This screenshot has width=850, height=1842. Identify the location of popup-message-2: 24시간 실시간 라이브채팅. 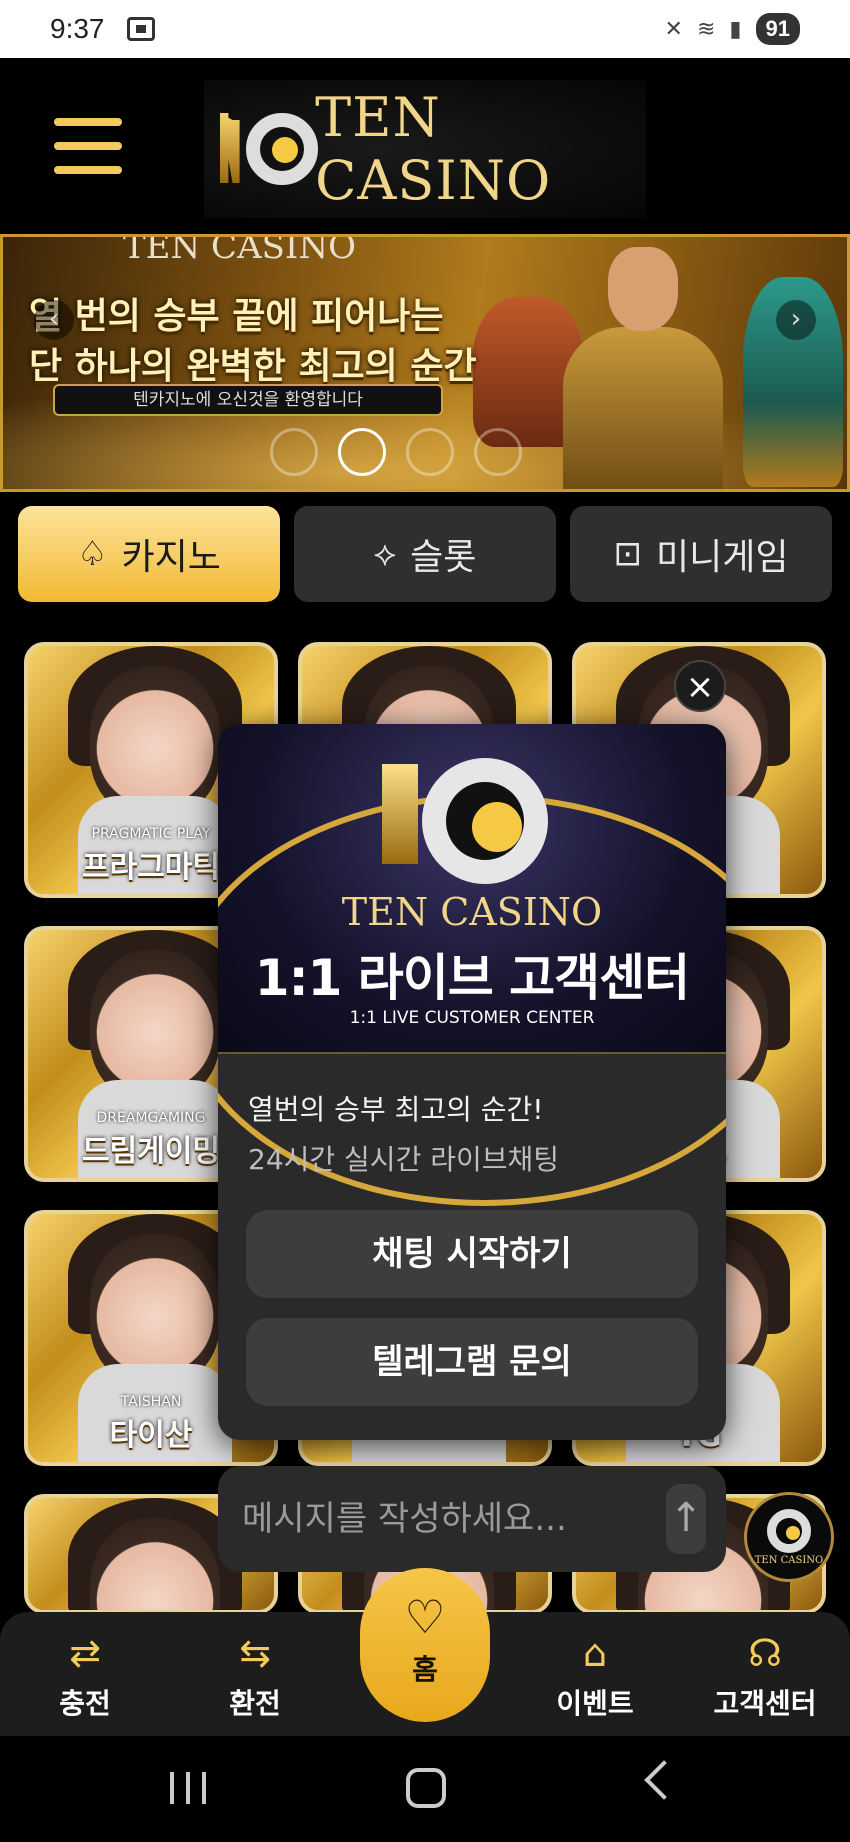
(404, 1159).